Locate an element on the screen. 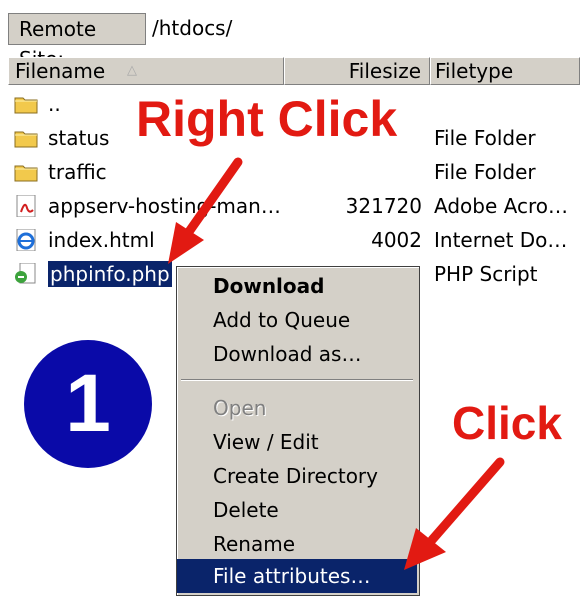 The width and height of the screenshot is (580, 596). arrow-to-file-attributes-icon is located at coordinates (454, 513).